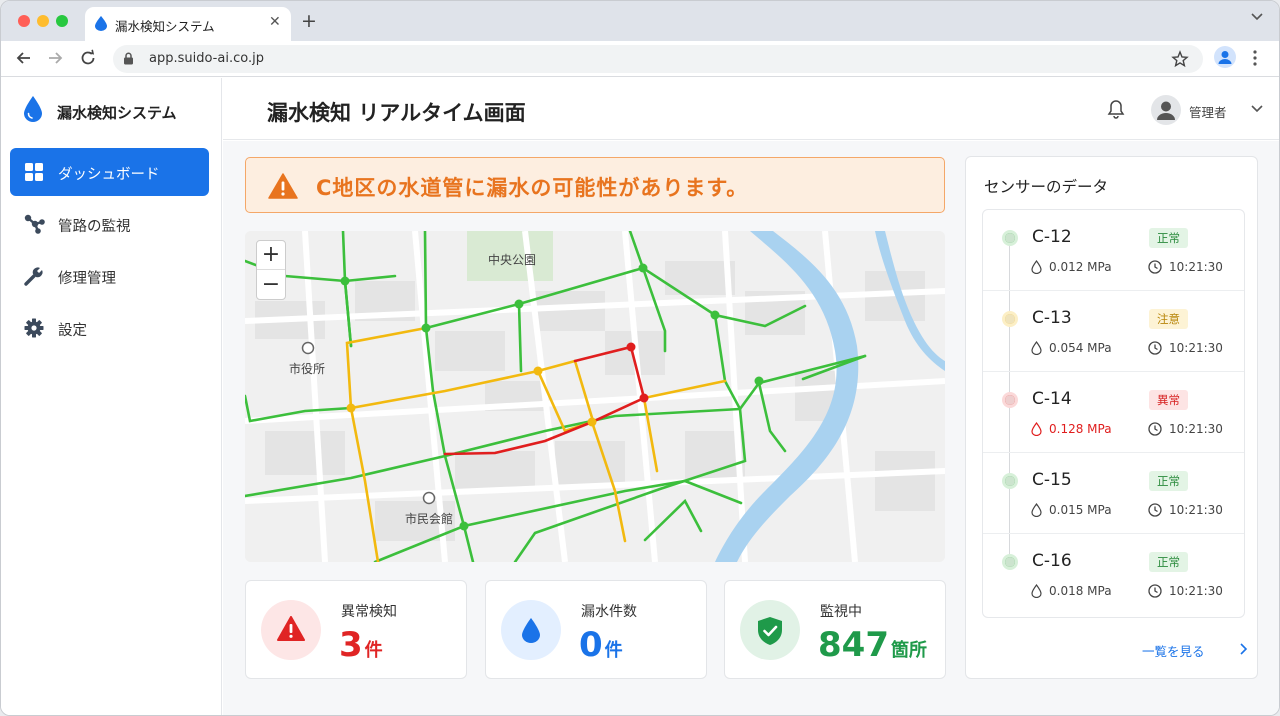 The width and height of the screenshot is (1280, 716). Describe the element at coordinates (309, 21) in the screenshot. I see `new-tab-button: +` at that location.